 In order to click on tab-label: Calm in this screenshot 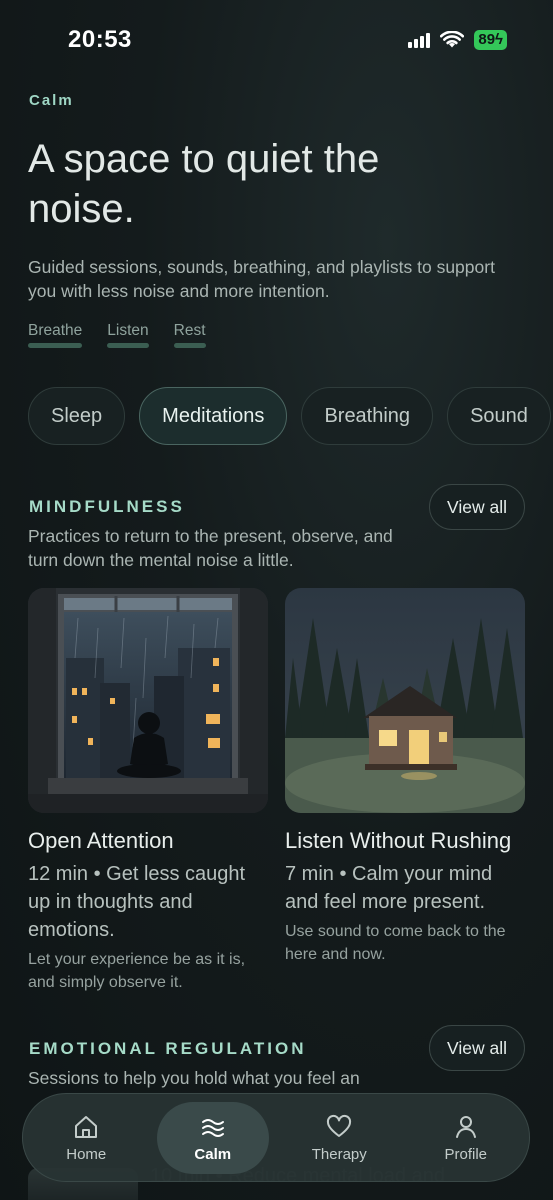, I will do `click(213, 1154)`.